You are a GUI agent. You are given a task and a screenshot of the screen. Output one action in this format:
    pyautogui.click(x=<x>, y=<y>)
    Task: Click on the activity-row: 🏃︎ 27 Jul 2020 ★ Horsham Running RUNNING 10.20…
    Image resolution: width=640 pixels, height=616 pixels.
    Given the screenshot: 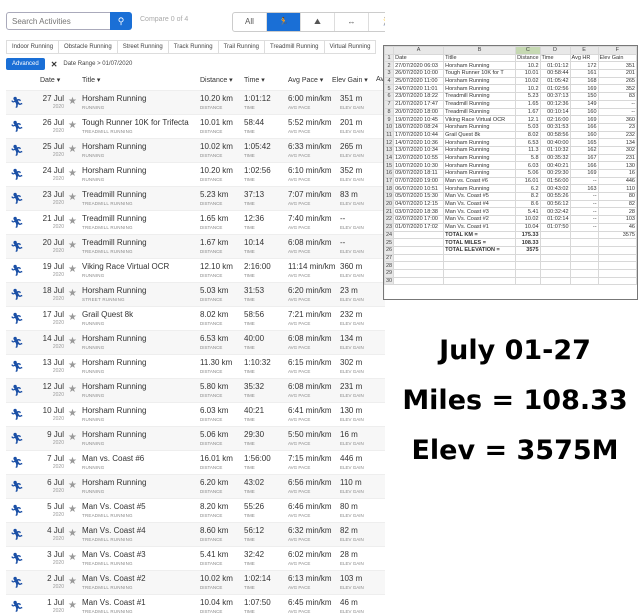 What is the action you would take?
    pyautogui.click(x=195, y=102)
    